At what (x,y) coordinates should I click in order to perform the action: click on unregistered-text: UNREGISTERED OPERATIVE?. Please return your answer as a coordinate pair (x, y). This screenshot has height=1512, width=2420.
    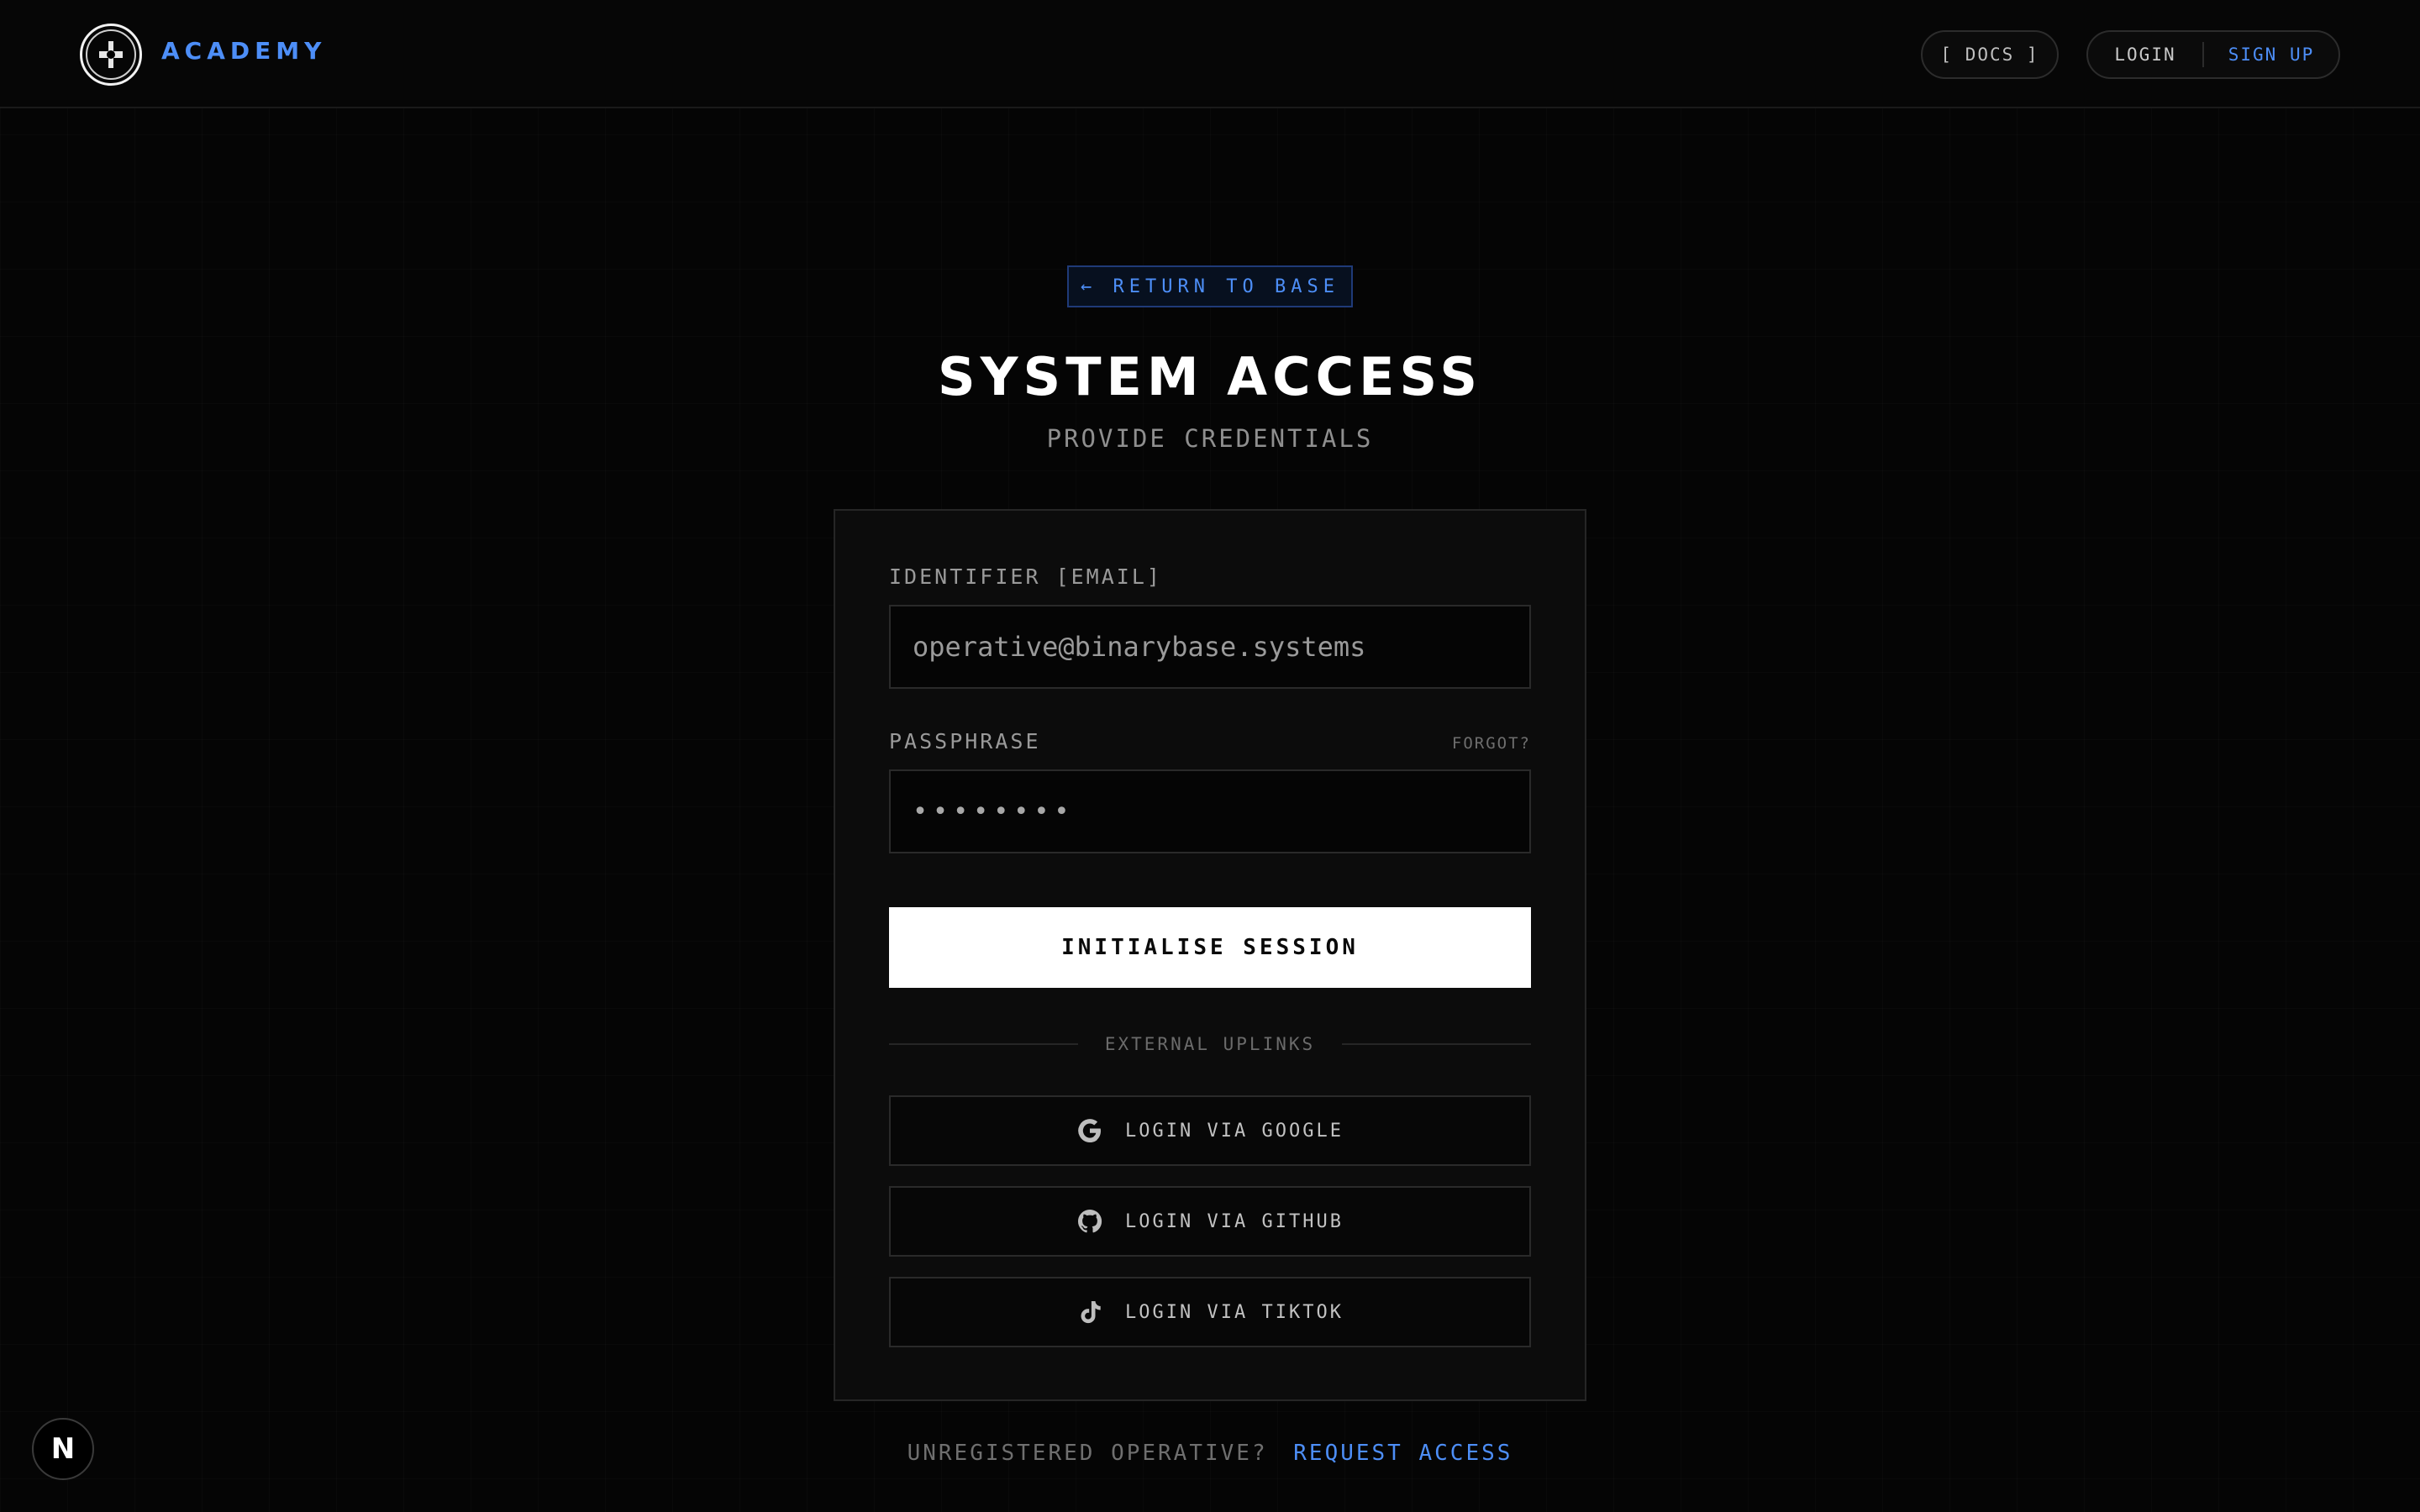
    Looking at the image, I should click on (1087, 1453).